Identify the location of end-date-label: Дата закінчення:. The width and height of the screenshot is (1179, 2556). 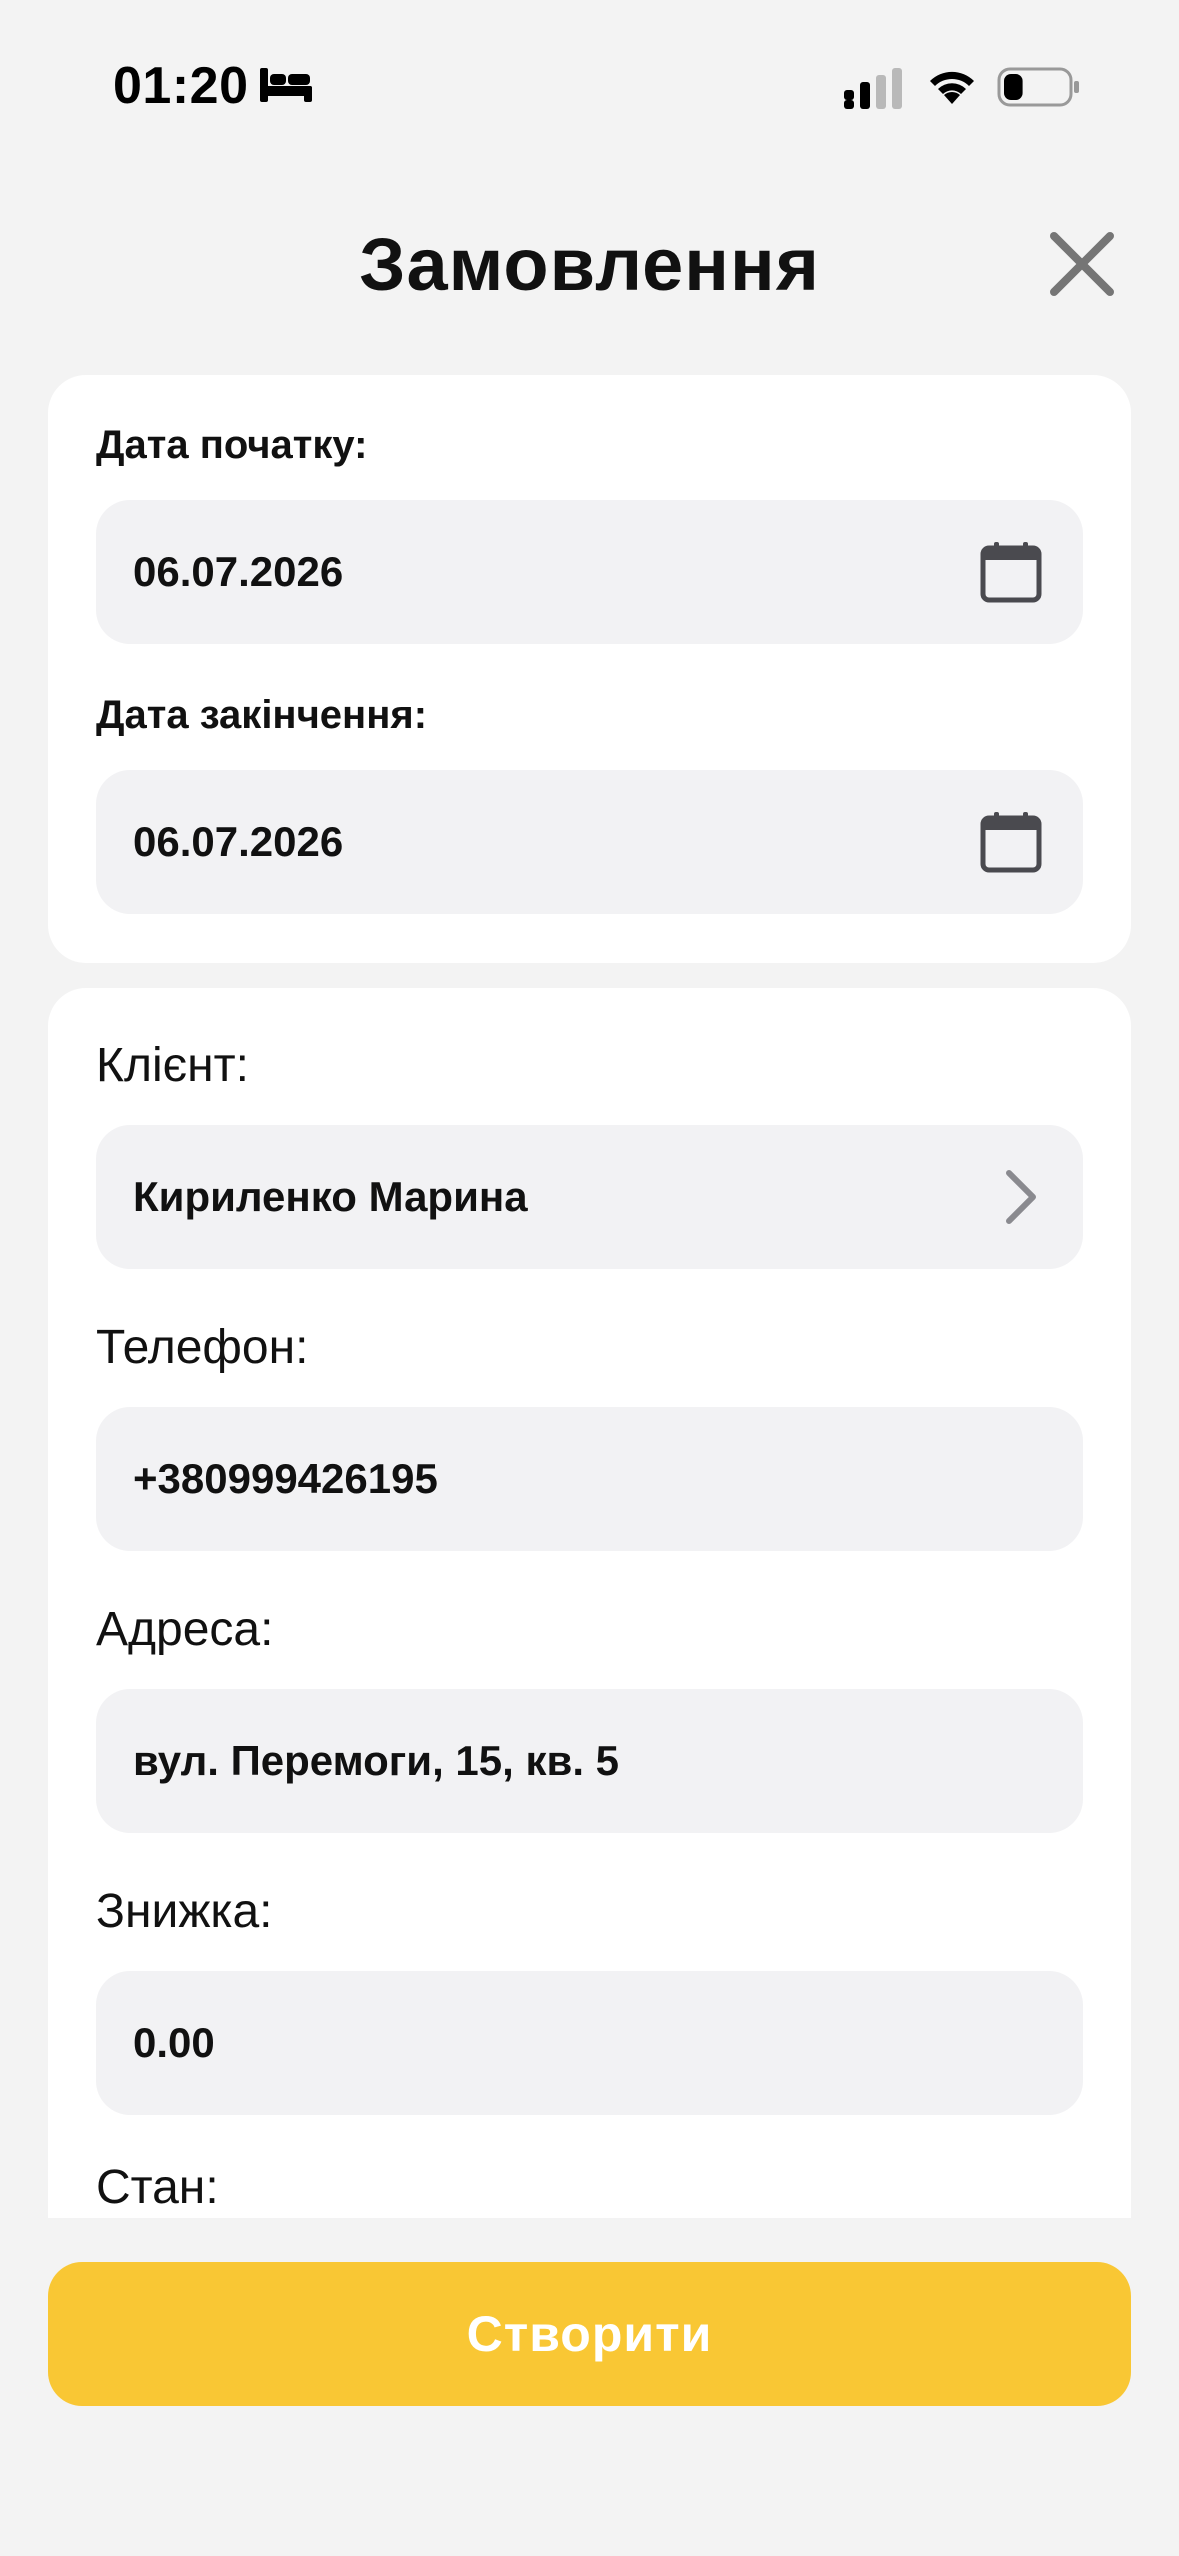
(262, 715).